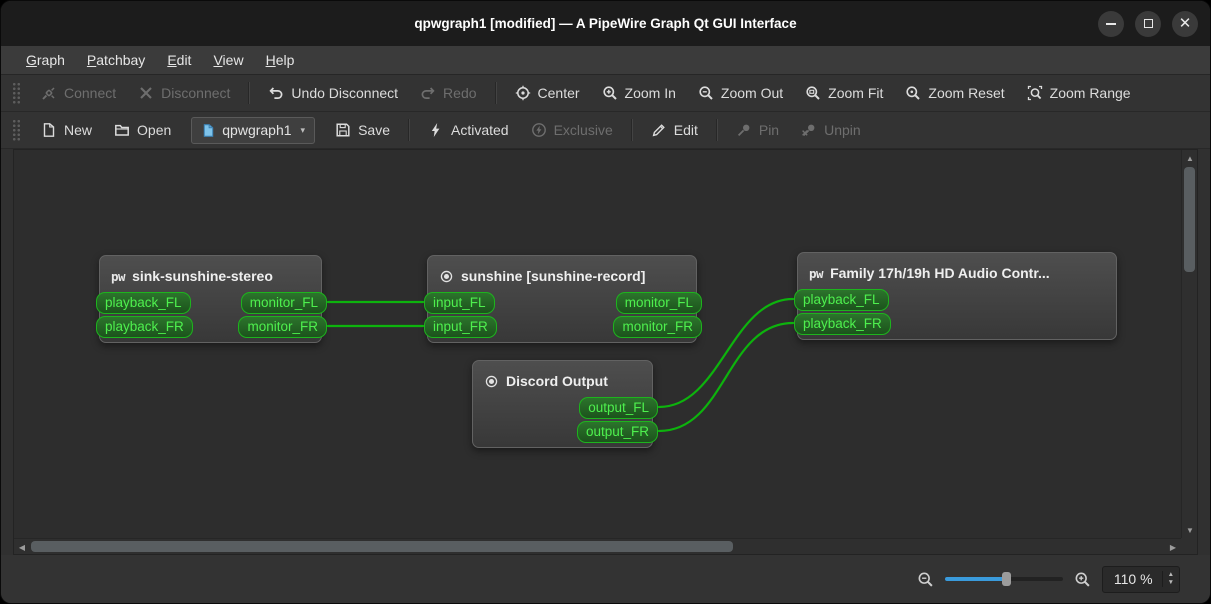 The width and height of the screenshot is (1211, 604). What do you see at coordinates (1189, 344) in the screenshot?
I see `vertical-scrollbar: ▲ ▼` at bounding box center [1189, 344].